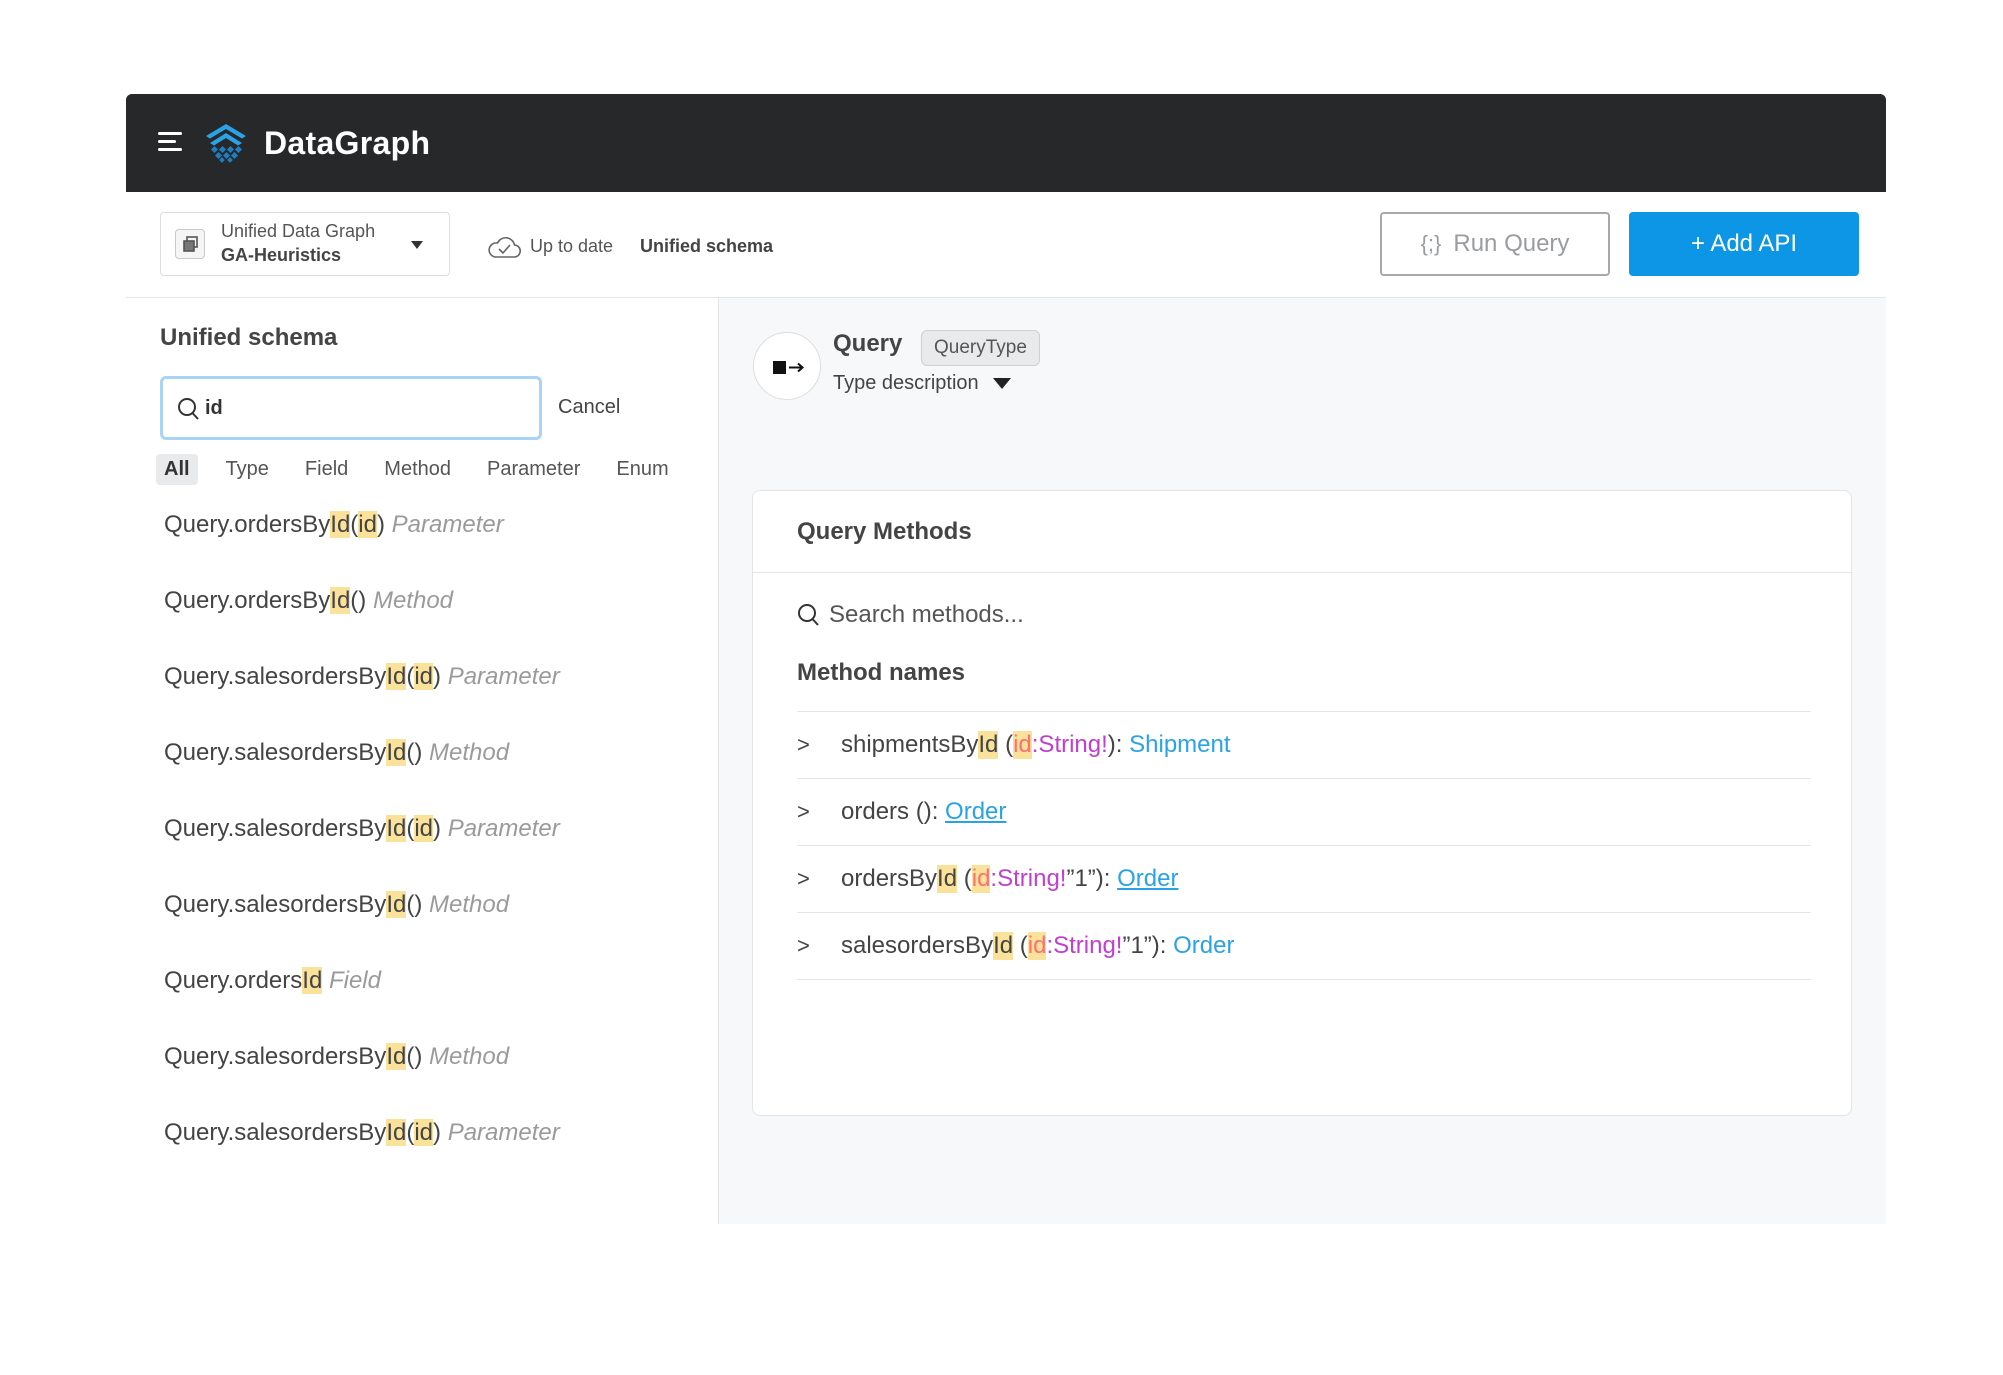 Image resolution: width=2003 pixels, height=1375 pixels. Describe the element at coordinates (233, 980) in the screenshot. I see `result-path: Query.orders` at that location.